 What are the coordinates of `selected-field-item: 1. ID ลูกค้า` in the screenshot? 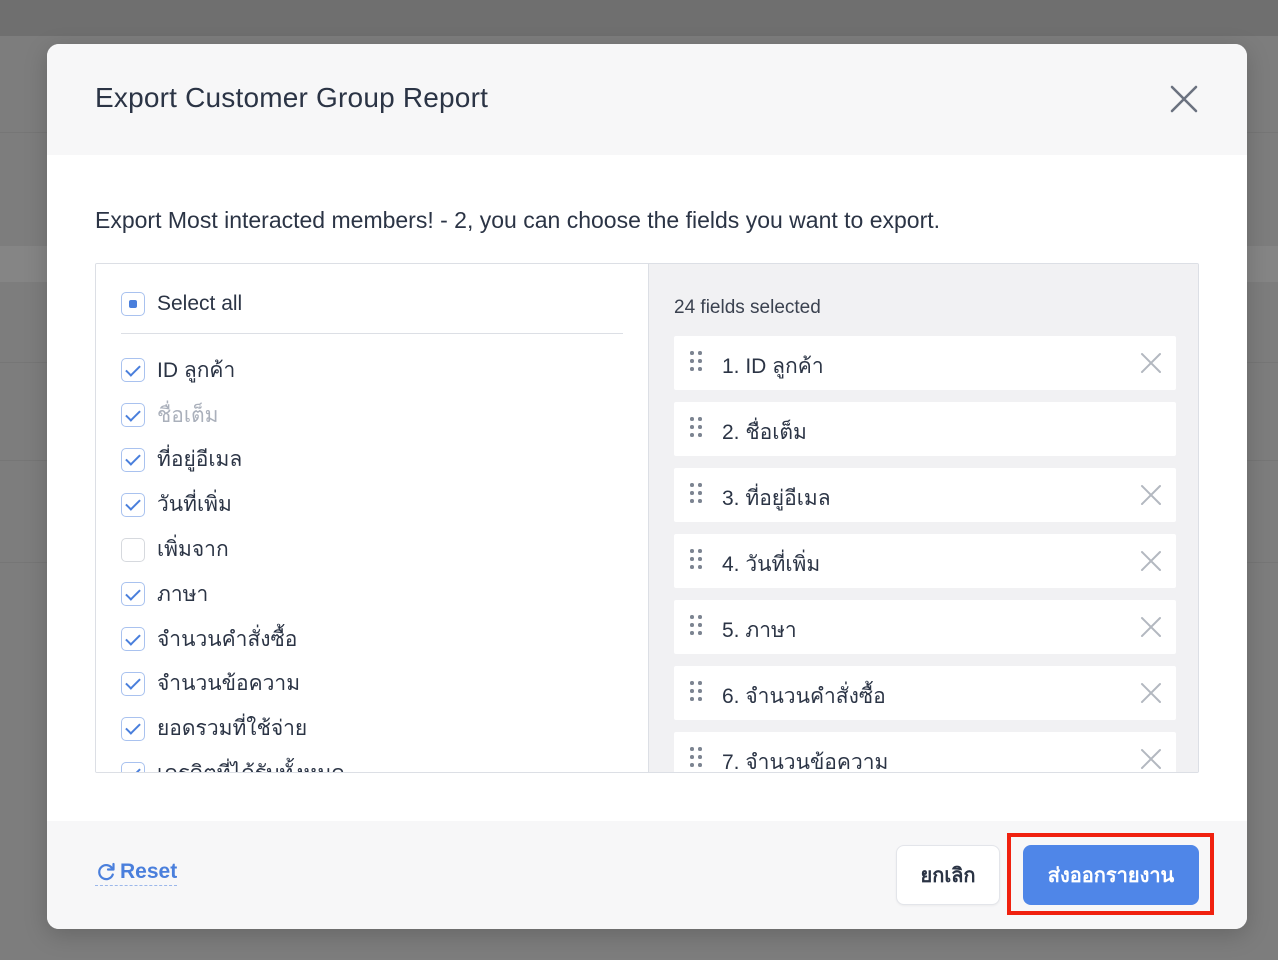 It's located at (925, 363).